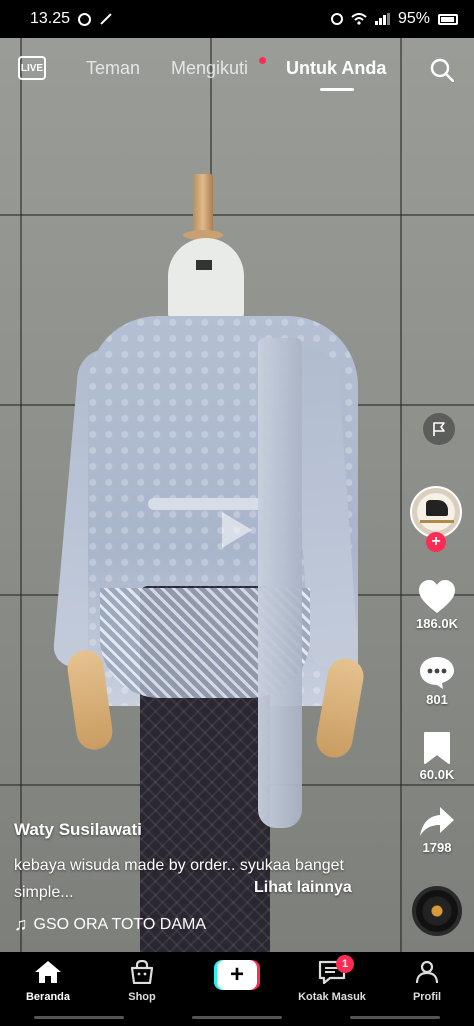  What do you see at coordinates (436, 542) in the screenshot?
I see `follow-button: +` at bounding box center [436, 542].